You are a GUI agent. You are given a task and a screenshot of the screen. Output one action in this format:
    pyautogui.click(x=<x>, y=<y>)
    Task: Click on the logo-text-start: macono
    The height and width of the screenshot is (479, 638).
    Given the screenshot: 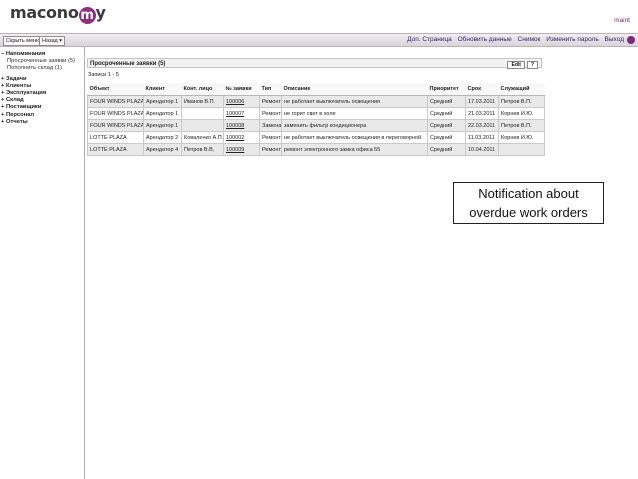 What is the action you would take?
    pyautogui.click(x=44, y=12)
    